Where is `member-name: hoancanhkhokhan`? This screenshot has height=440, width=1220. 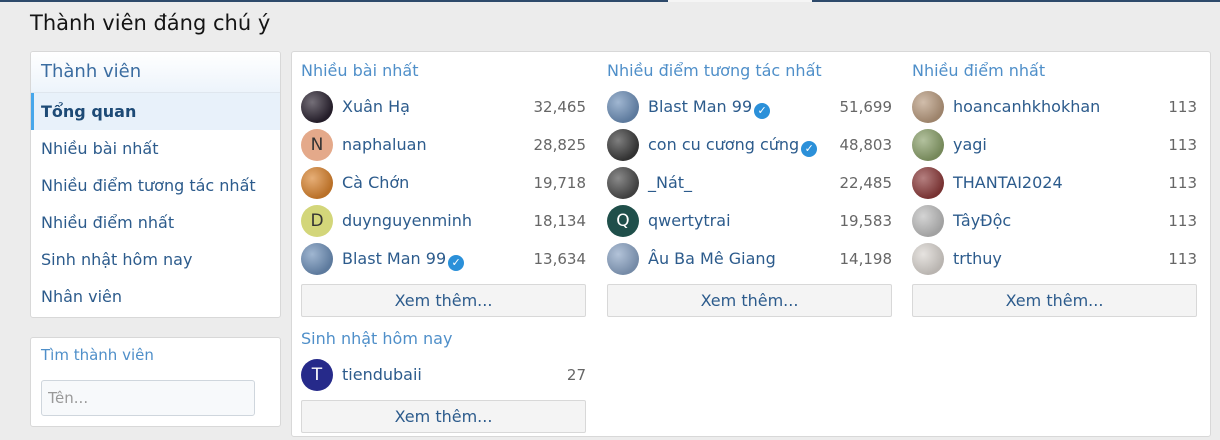
member-name: hoancanhkhokhan is located at coordinates (1027, 106).